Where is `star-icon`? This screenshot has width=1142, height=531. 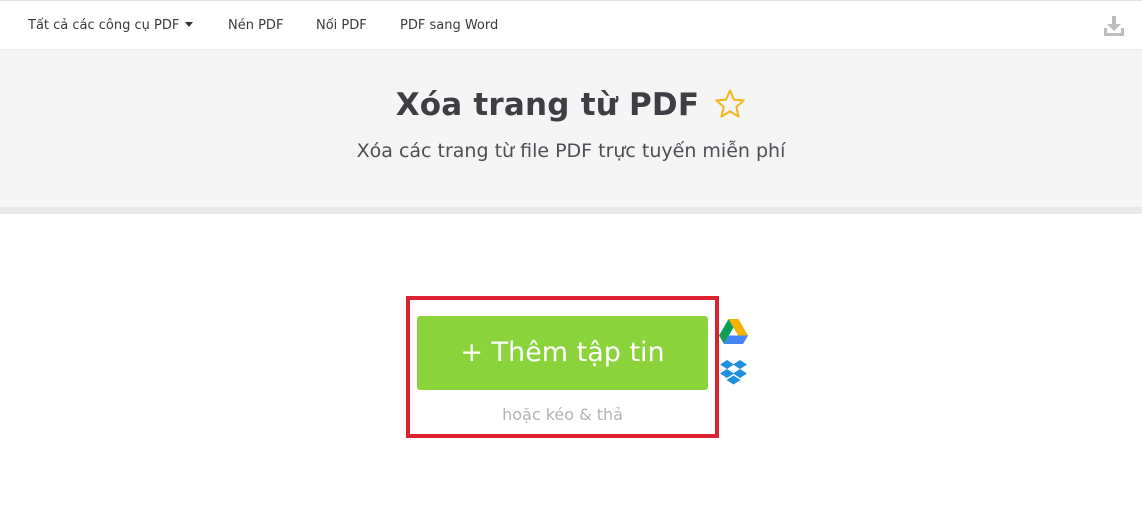 star-icon is located at coordinates (730, 104).